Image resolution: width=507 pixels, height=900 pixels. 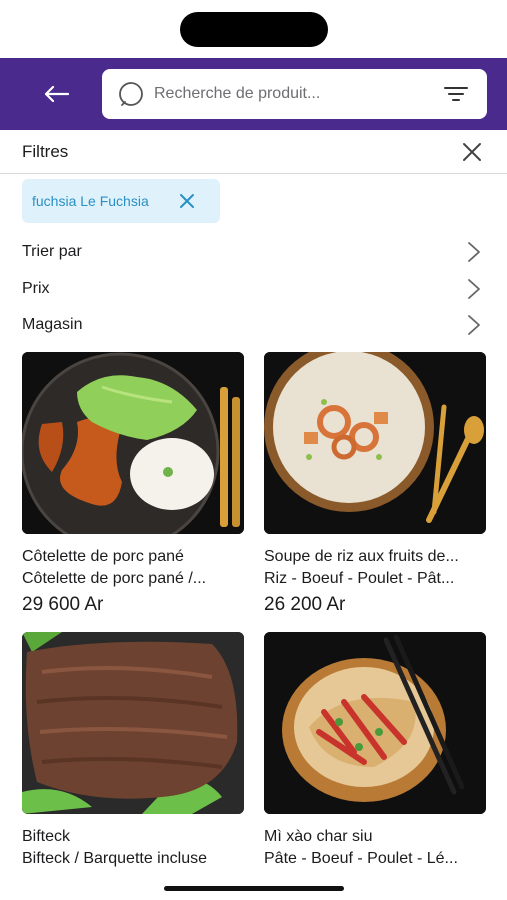 I want to click on home-indicator, so click(x=254, y=888).